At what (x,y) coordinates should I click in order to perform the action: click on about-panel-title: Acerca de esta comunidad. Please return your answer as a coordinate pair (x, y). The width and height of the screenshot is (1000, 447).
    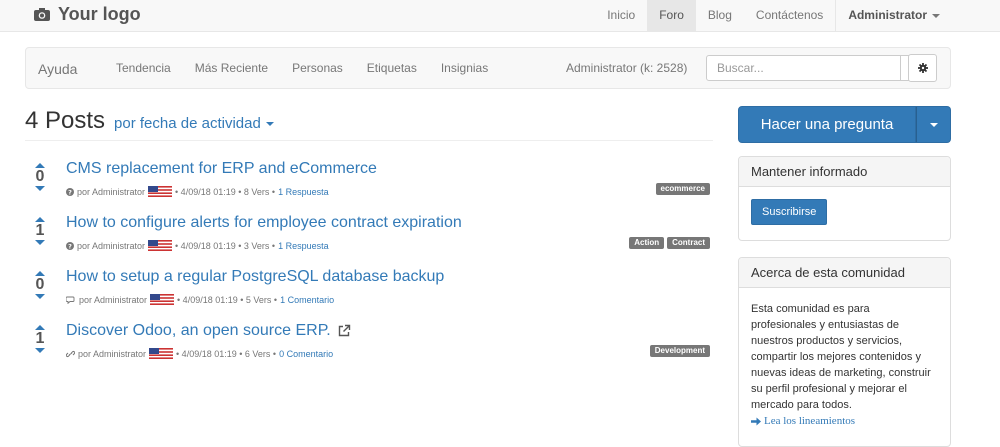
    Looking at the image, I should click on (844, 273).